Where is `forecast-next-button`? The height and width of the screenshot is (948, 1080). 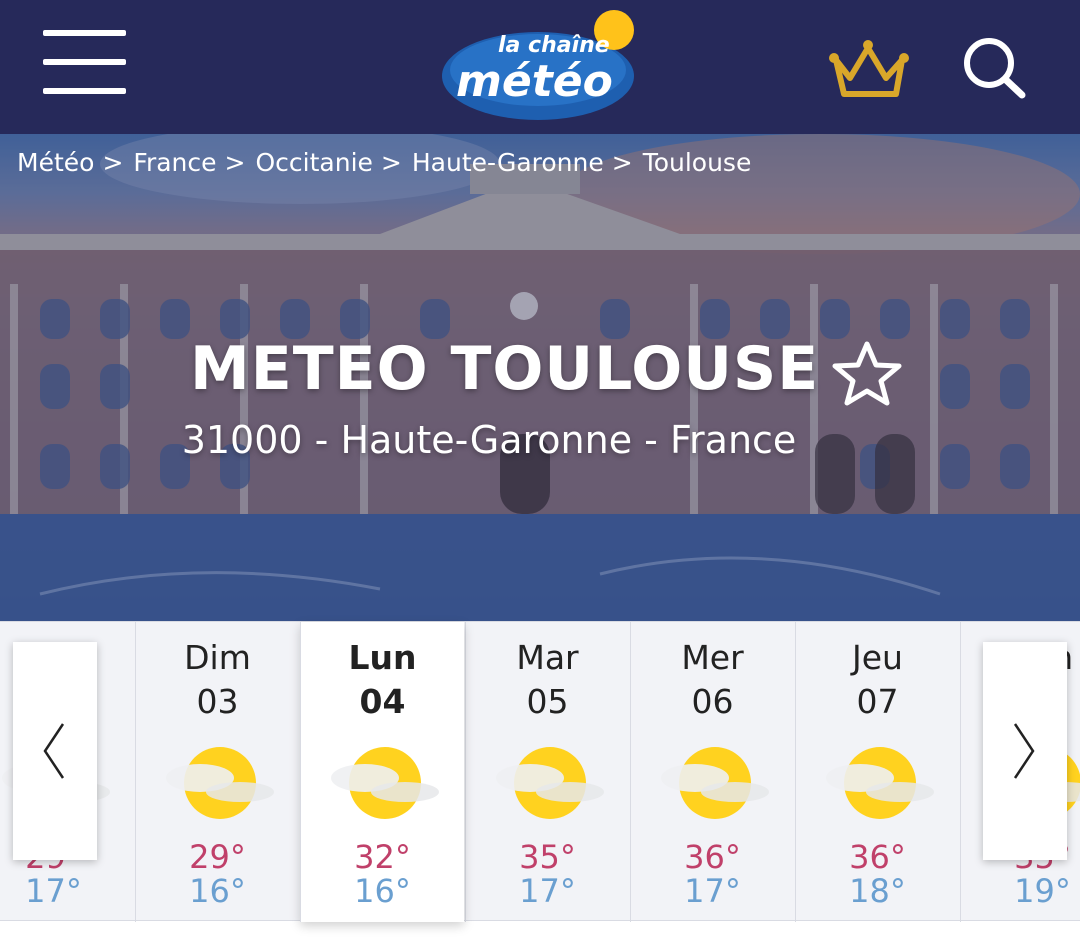
forecast-next-button is located at coordinates (1025, 751).